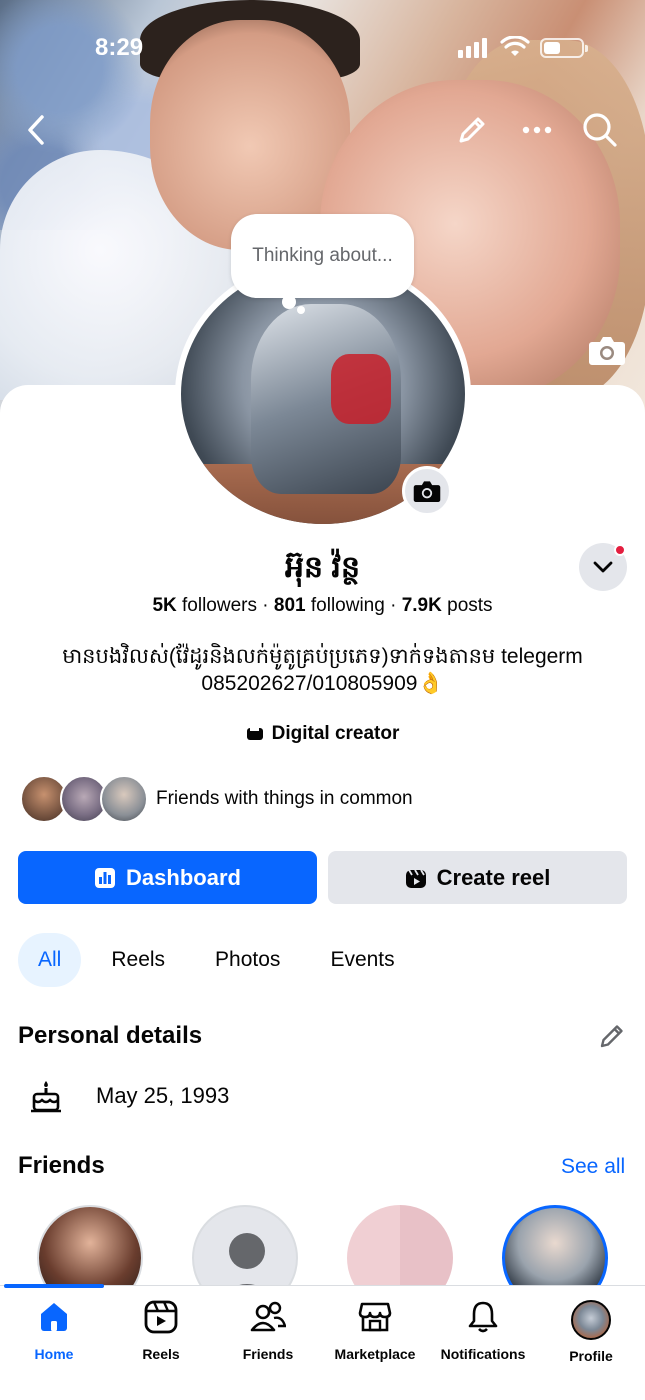  What do you see at coordinates (50, 960) in the screenshot?
I see `tab-all: All` at bounding box center [50, 960].